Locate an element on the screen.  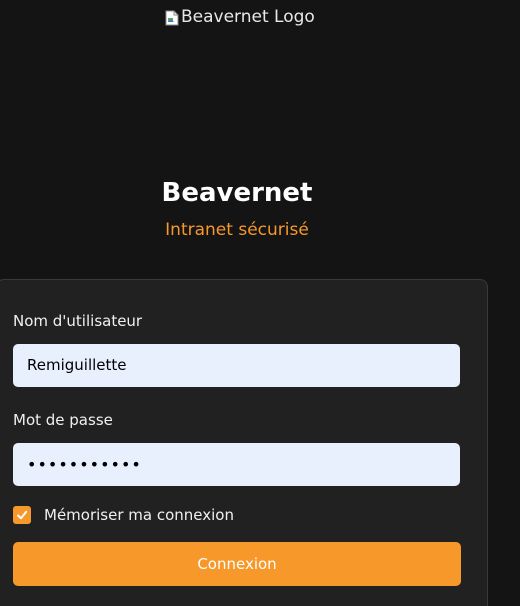
brand-subtitle: Intranet sécurisé is located at coordinates (237, 230).